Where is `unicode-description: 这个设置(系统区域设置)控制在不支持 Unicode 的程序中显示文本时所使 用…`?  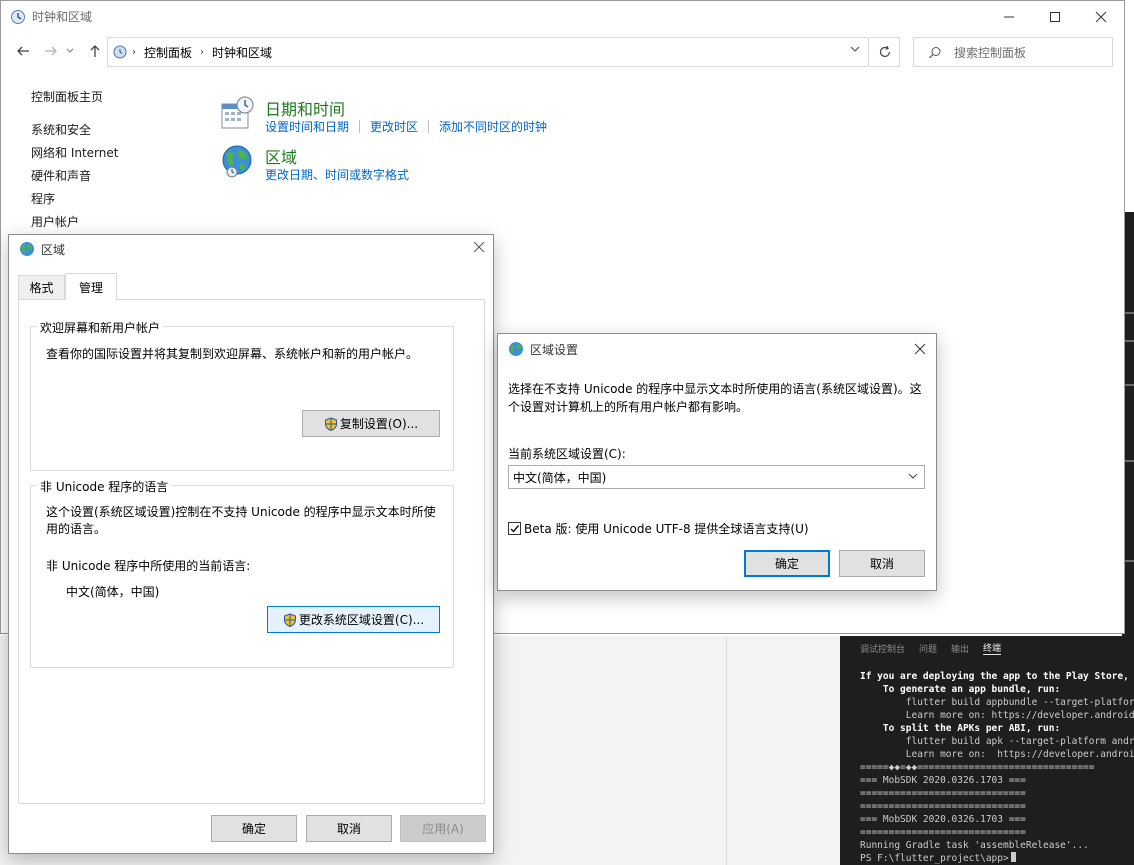
unicode-description: 这个设置(系统区域设置)控制在不支持 Unicode 的程序中显示文本时所使 用… is located at coordinates (241, 521).